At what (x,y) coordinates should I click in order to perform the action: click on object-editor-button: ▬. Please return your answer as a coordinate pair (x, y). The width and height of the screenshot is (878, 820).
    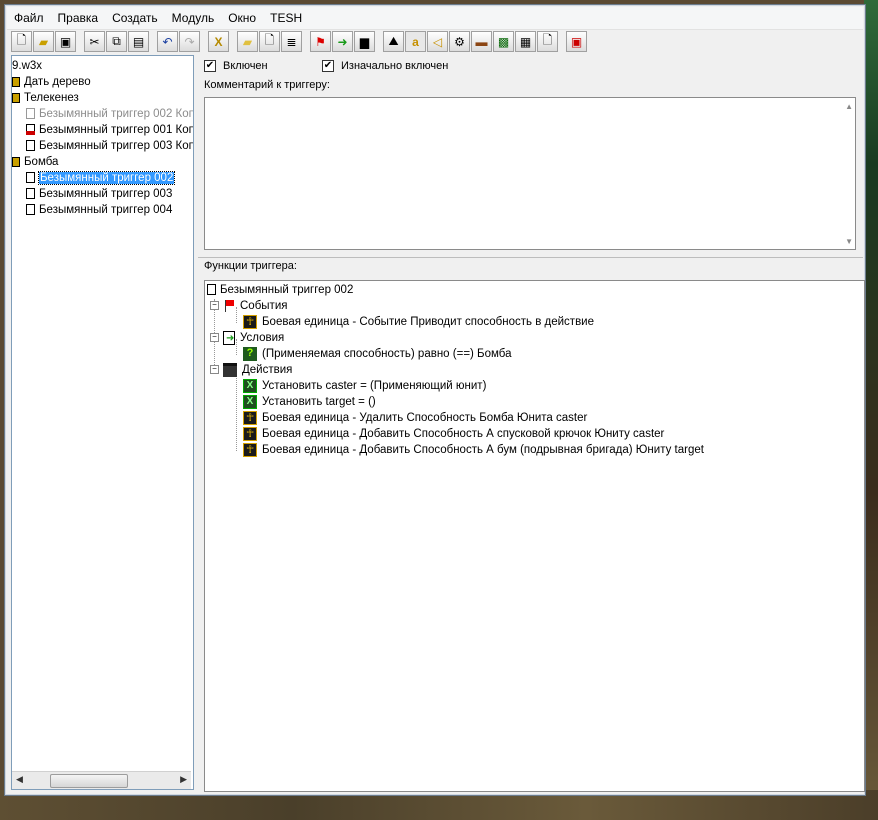
    Looking at the image, I should click on (481, 41).